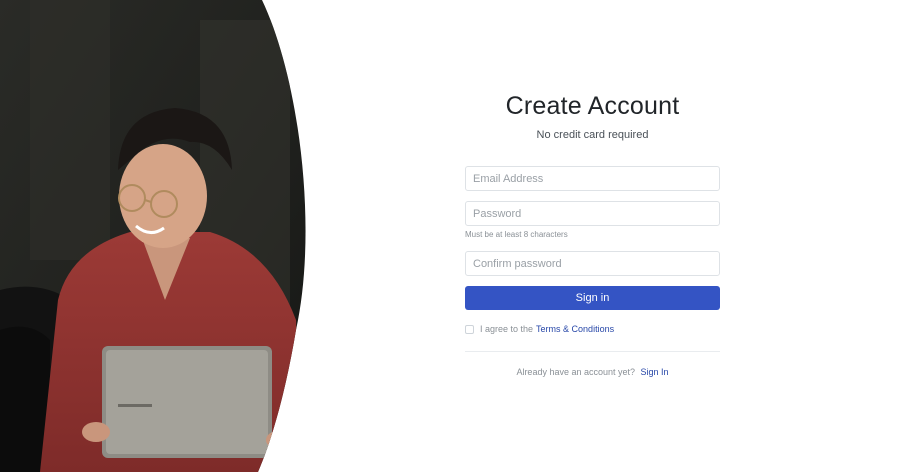  What do you see at coordinates (592, 263) in the screenshot?
I see `confirm-password-field` at bounding box center [592, 263].